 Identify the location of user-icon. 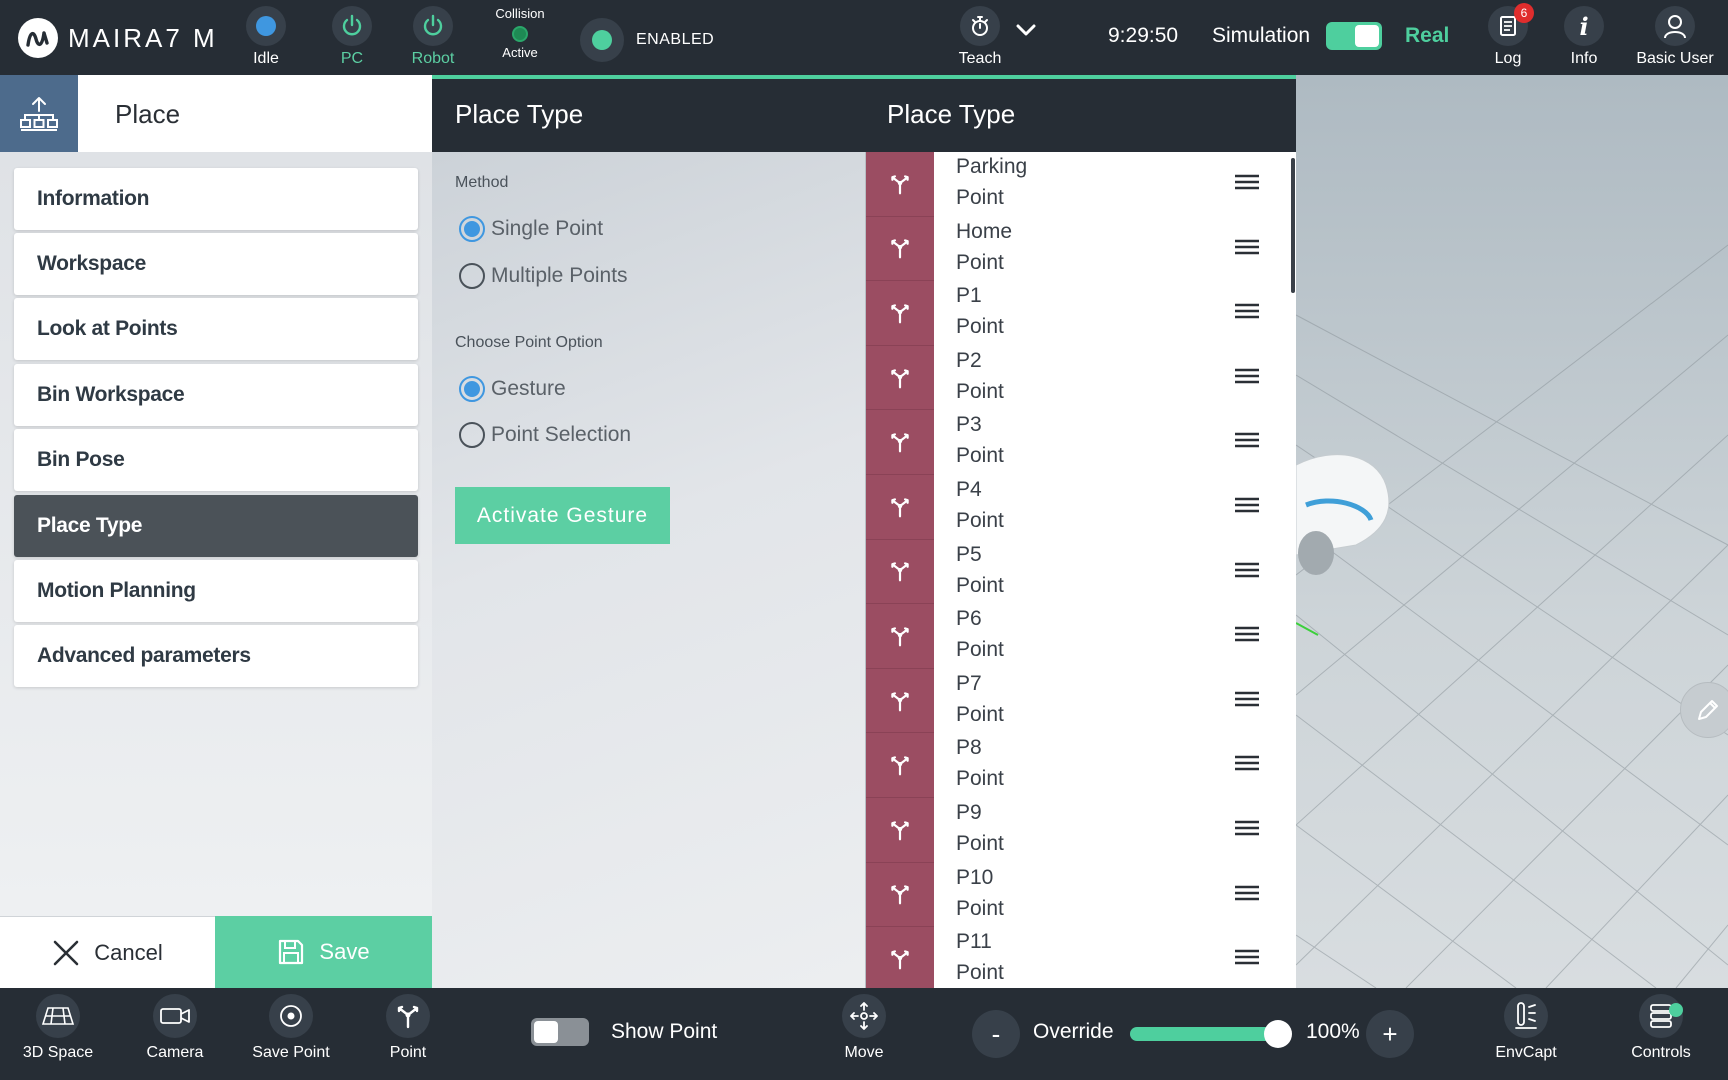
(1675, 26).